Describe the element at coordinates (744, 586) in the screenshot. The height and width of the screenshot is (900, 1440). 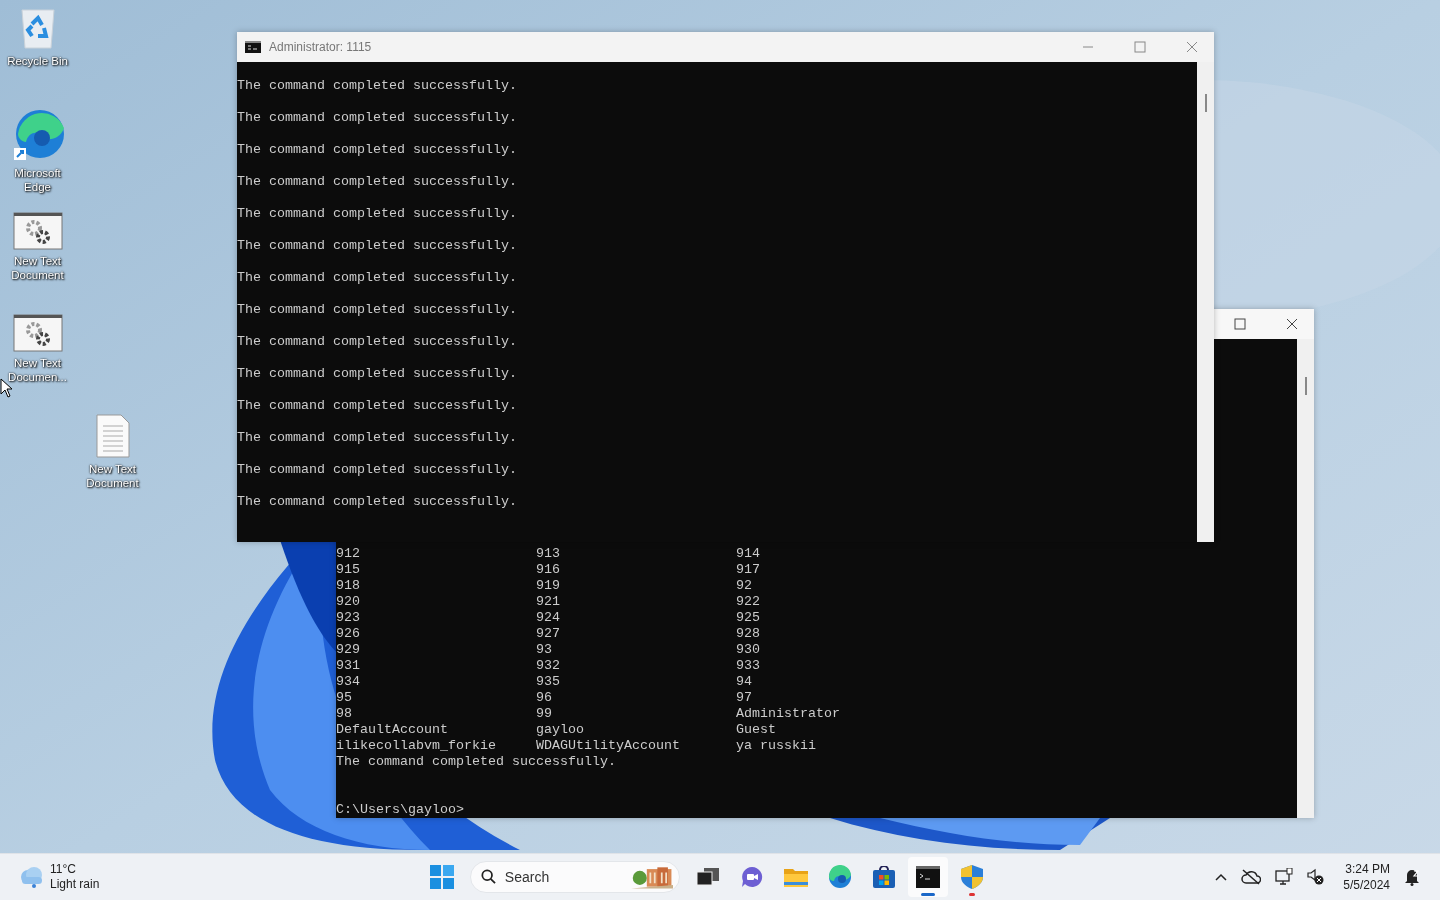
I see `console-text: 92` at that location.